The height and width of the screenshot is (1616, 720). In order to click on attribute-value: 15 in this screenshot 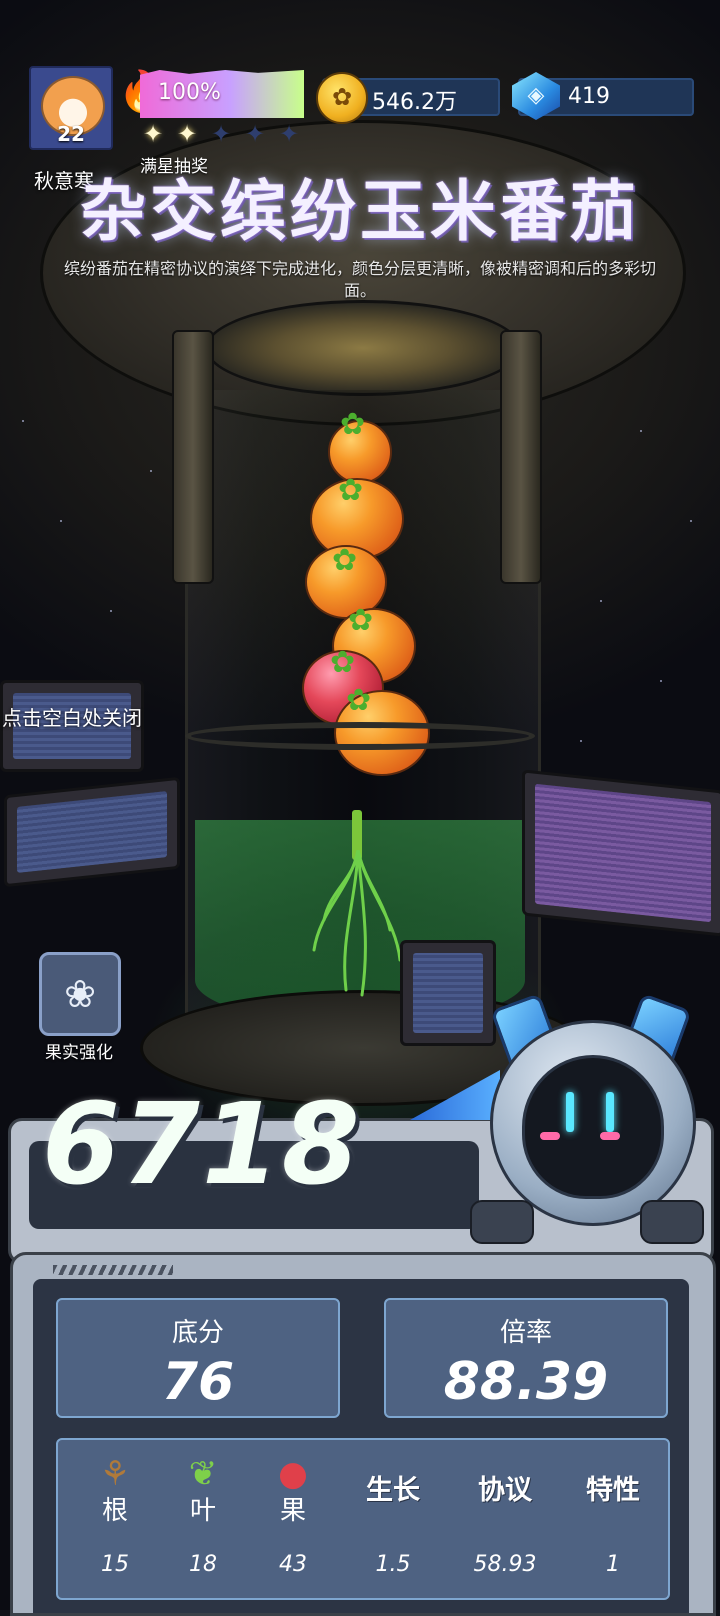, I will do `click(115, 1564)`.